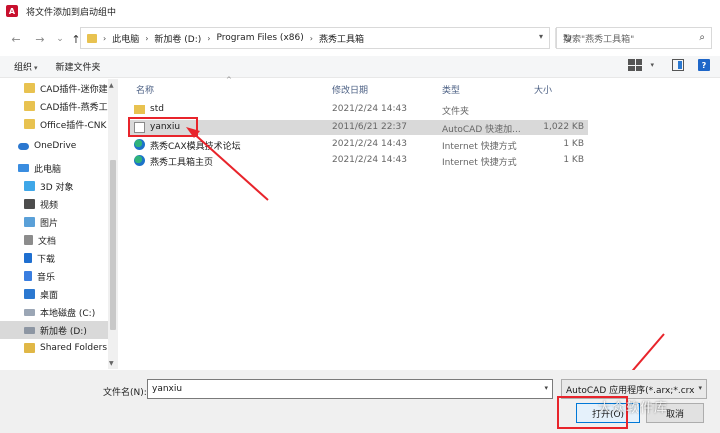 The image size is (720, 433). Describe the element at coordinates (163, 127) in the screenshot. I see `annotation-highlight-box` at that location.